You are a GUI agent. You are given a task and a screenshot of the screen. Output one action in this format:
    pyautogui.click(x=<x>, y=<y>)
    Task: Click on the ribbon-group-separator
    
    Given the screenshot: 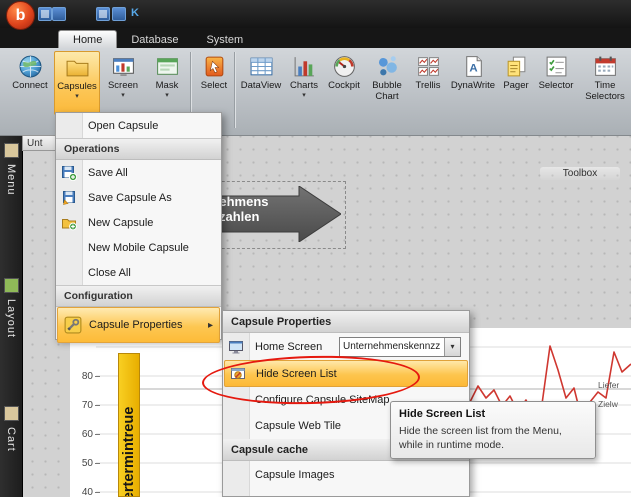 What is the action you would take?
    pyautogui.click(x=235, y=90)
    